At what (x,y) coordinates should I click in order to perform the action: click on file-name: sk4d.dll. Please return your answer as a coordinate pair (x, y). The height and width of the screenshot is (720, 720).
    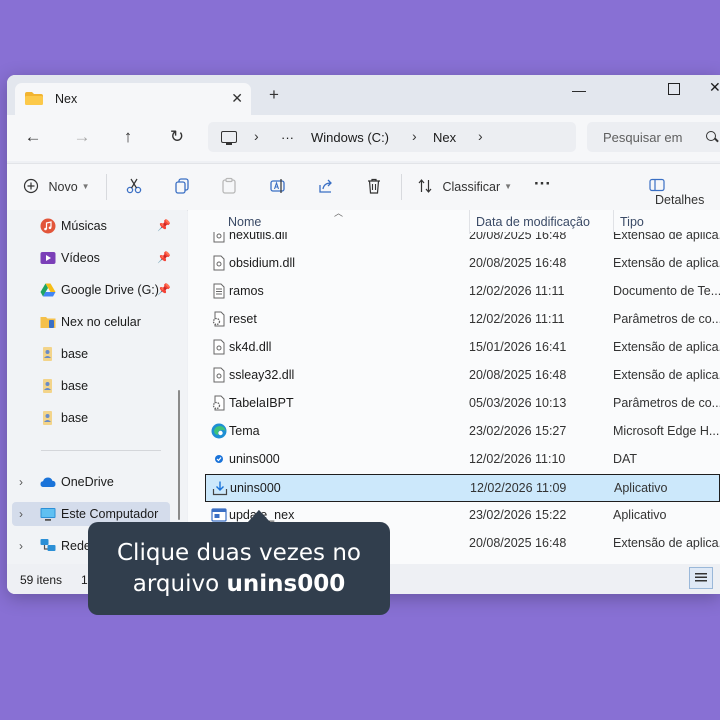
    Looking at the image, I should click on (250, 347).